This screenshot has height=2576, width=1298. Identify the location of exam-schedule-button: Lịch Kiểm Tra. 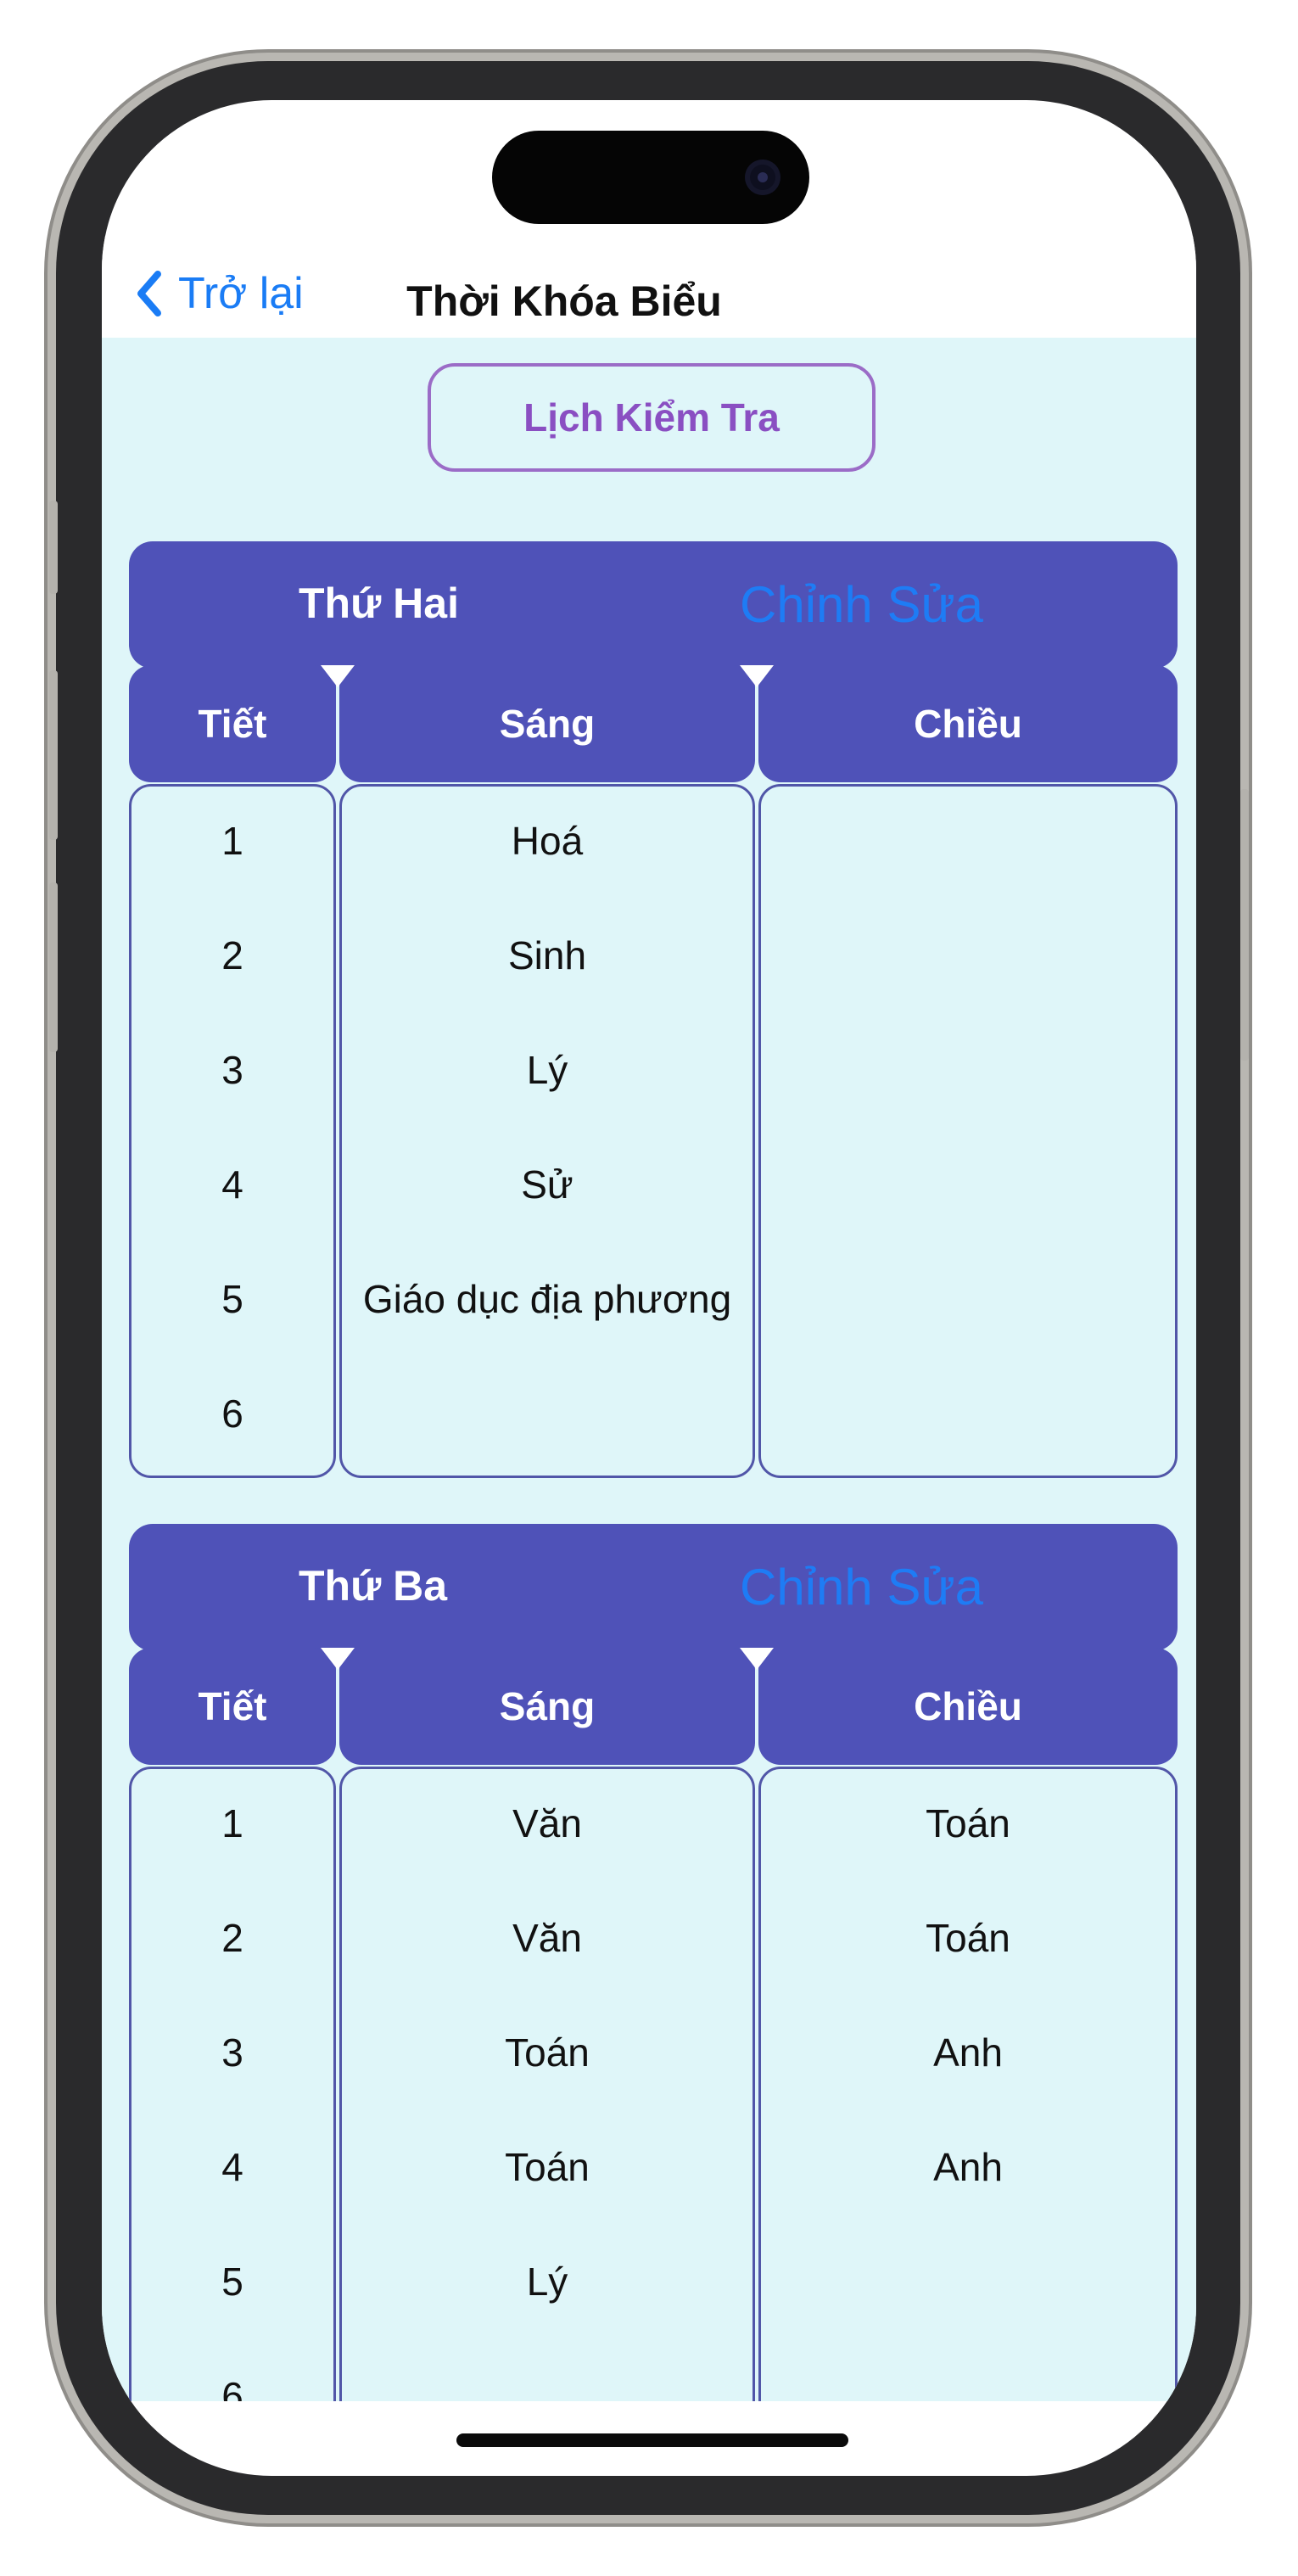
(652, 417).